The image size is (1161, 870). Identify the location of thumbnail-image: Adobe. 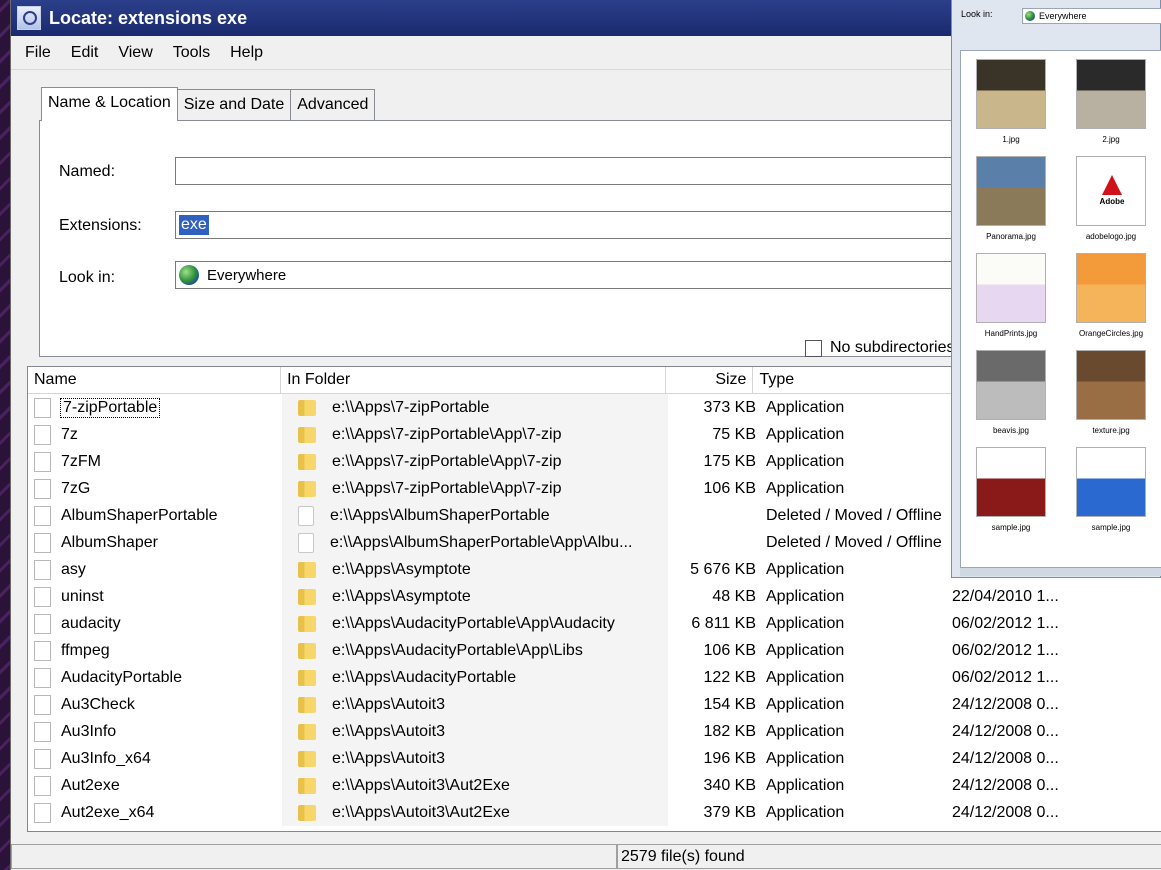
(1111, 191).